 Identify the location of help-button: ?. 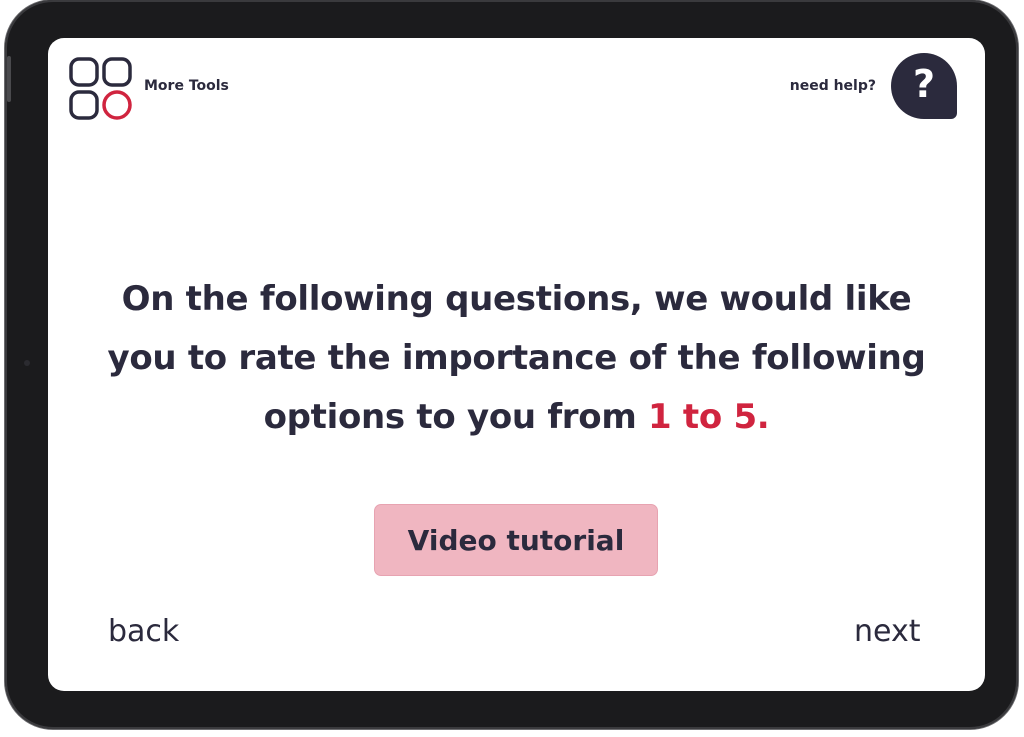
(924, 86).